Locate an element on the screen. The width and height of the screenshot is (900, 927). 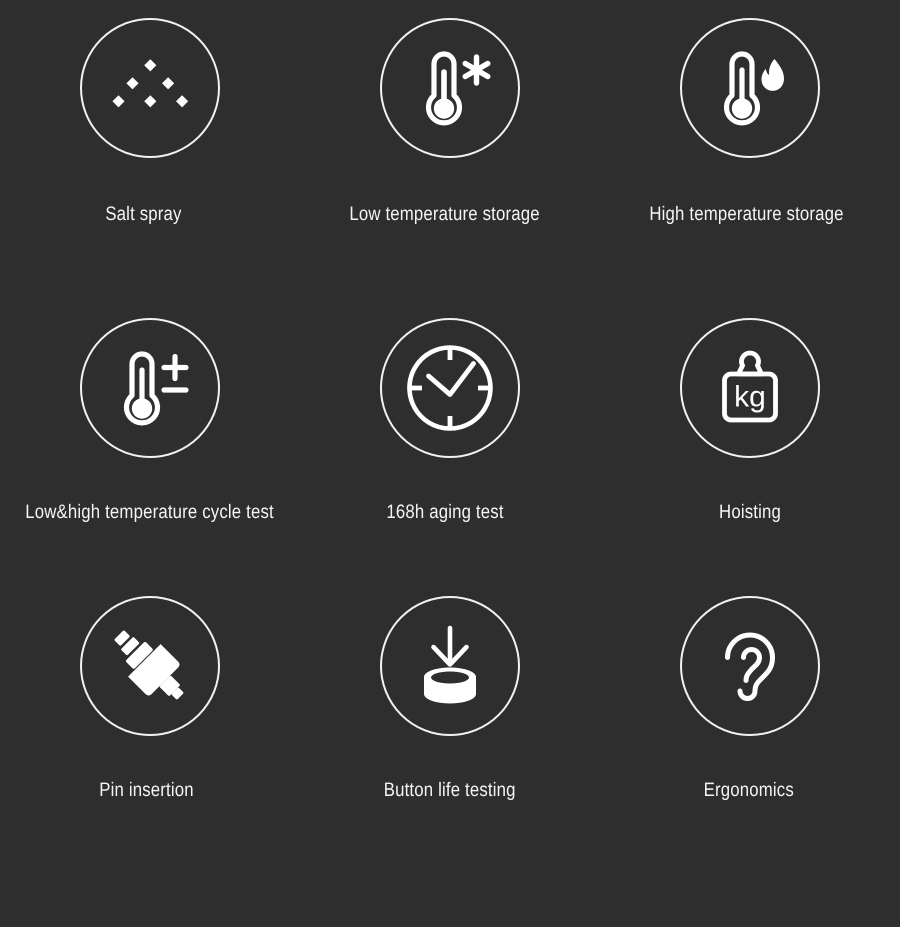
feature-item-aging-test: 168h aging test is located at coordinates (450, 457).